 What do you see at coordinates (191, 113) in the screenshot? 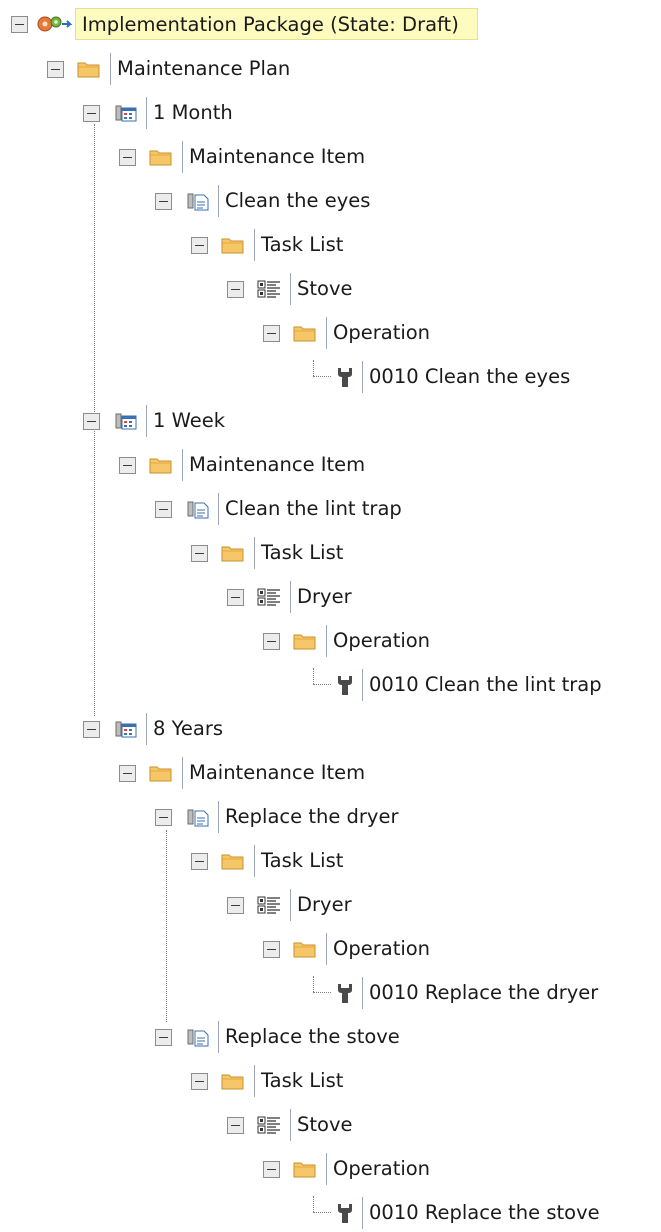
I see `tree-node-label: 1 Month` at bounding box center [191, 113].